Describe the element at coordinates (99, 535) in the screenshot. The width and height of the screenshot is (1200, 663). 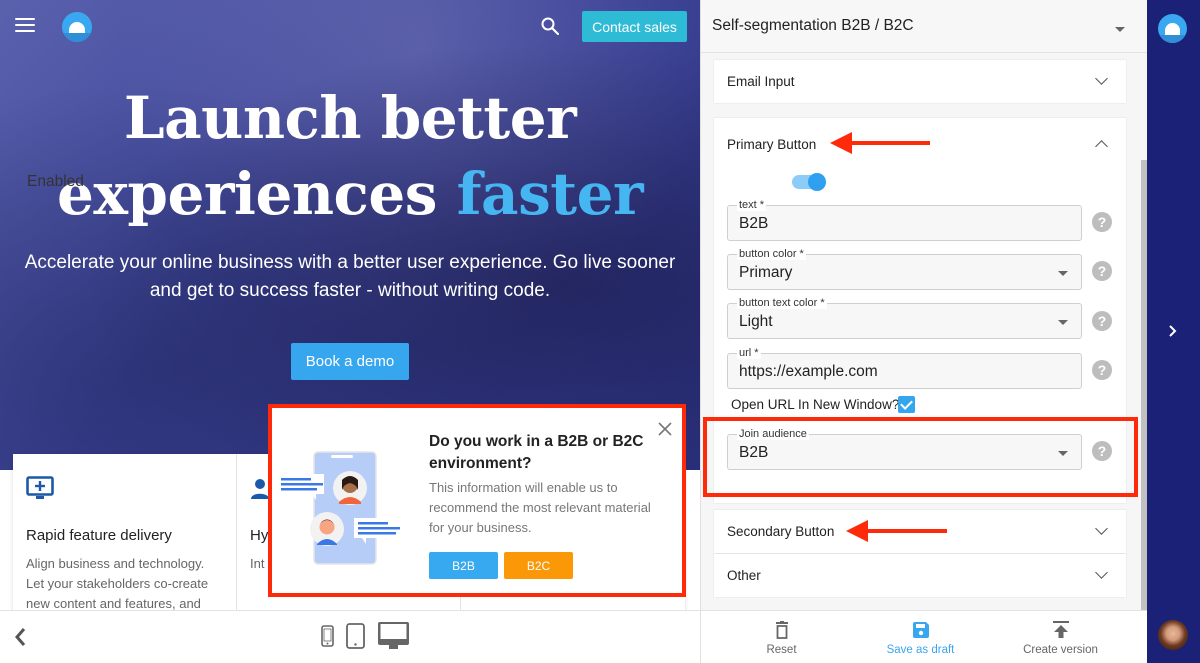
I see `feature-title: Rapid feature delivery` at that location.